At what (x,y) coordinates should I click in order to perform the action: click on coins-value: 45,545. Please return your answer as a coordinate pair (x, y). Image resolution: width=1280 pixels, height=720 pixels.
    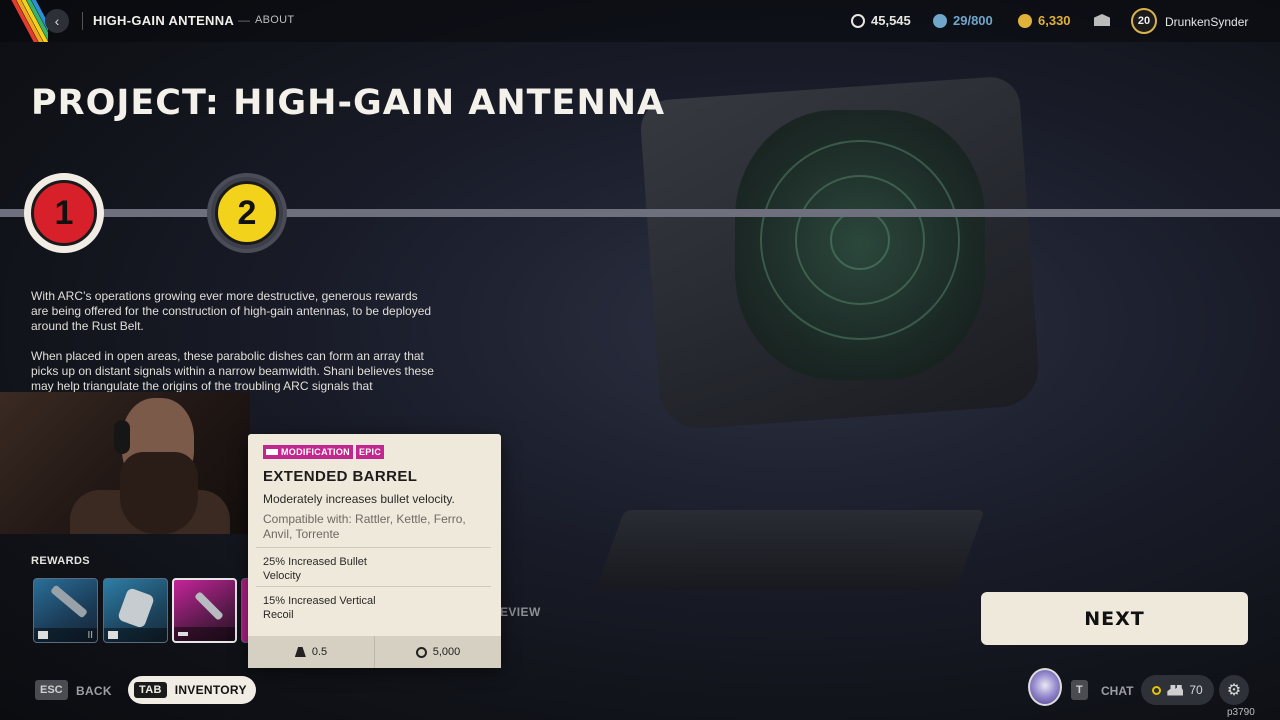
    Looking at the image, I should click on (891, 20).